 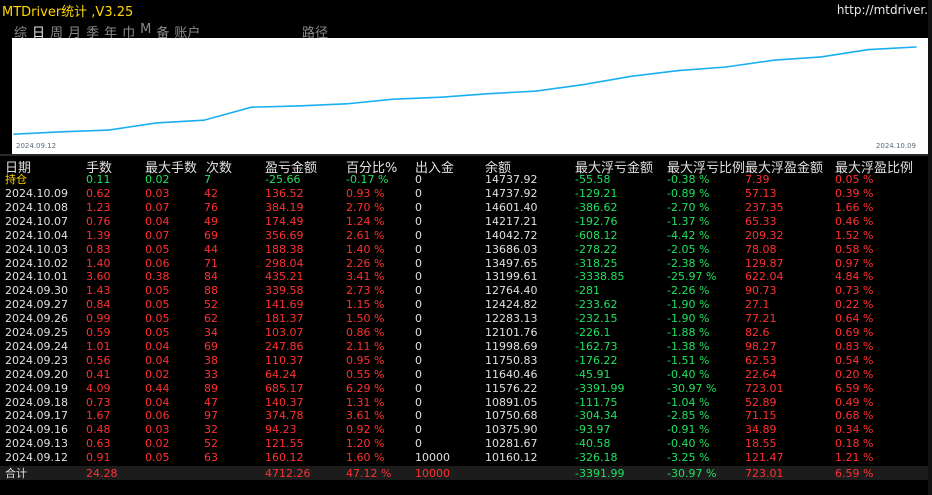 I want to click on cell-bal: 14217.21, so click(x=511, y=221).